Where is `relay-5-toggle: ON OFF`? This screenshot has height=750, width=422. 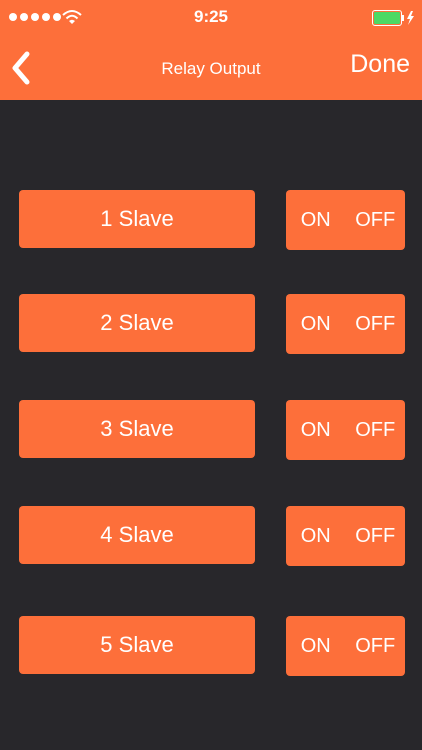
relay-5-toggle: ON OFF is located at coordinates (345, 646).